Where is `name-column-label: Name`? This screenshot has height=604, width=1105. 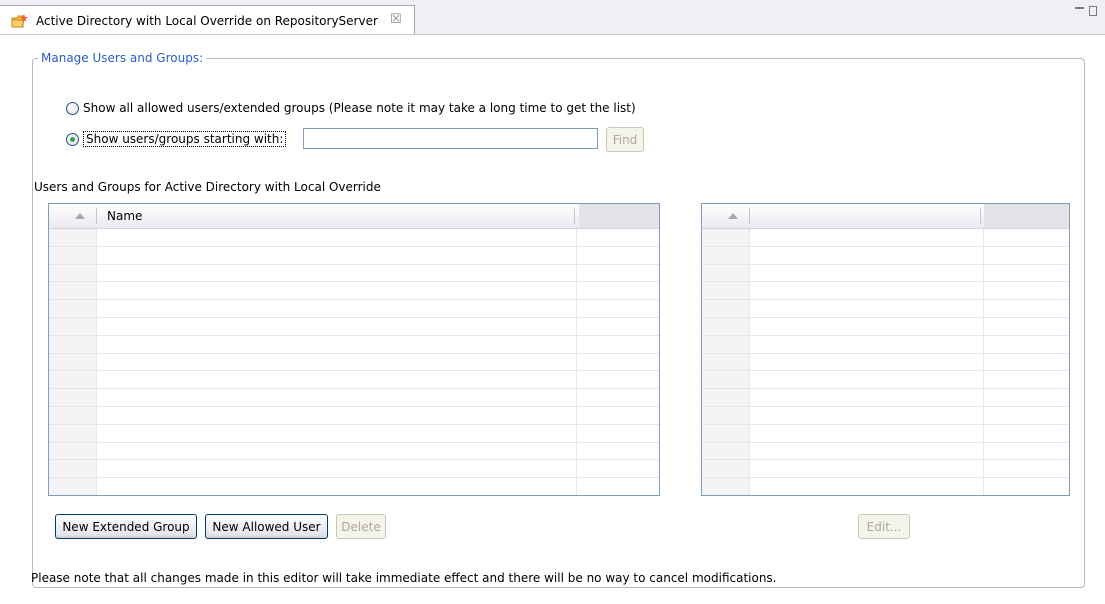 name-column-label: Name is located at coordinates (125, 216).